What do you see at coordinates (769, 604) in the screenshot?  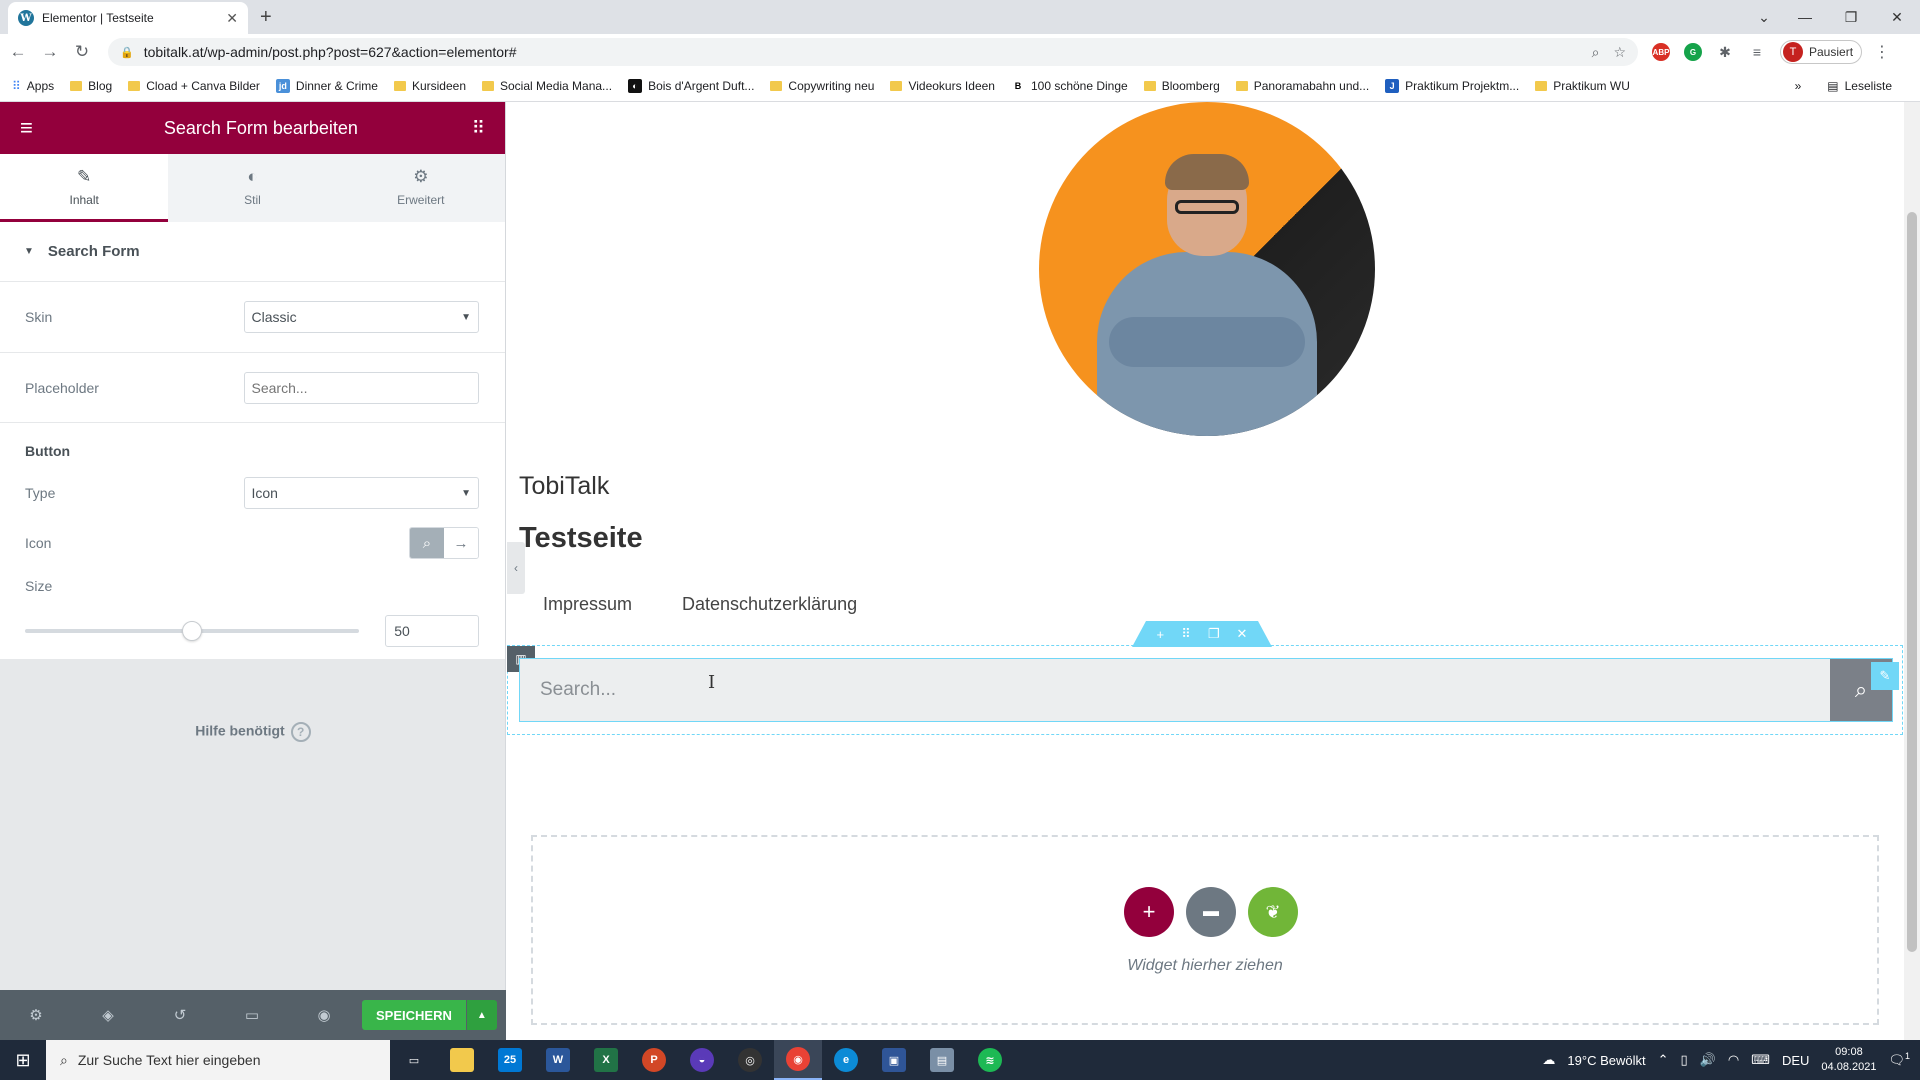 I see `menu-item-datenschutz: Datenschutzerklärung` at bounding box center [769, 604].